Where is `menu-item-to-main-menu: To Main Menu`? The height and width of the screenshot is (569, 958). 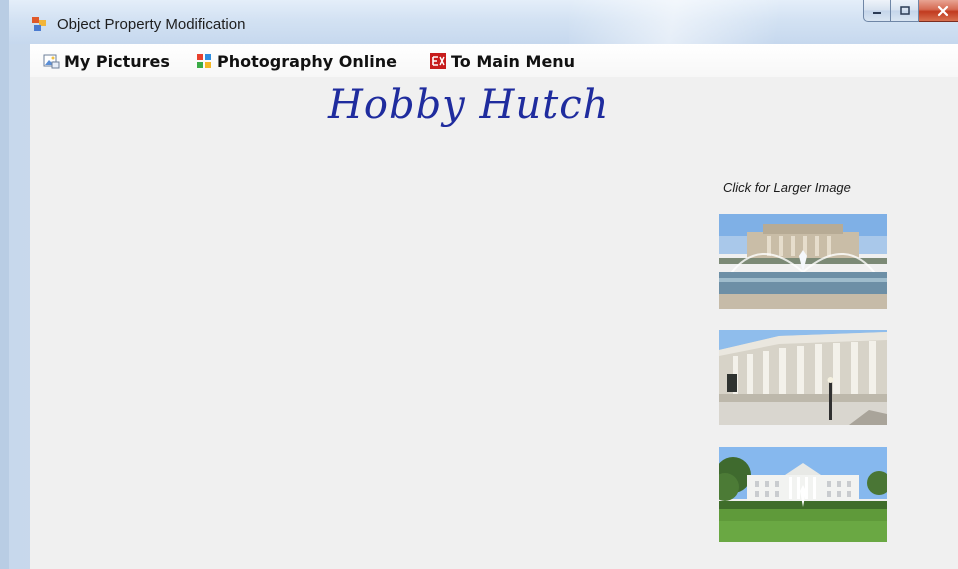 menu-item-to-main-menu: To Main Menu is located at coordinates (502, 61).